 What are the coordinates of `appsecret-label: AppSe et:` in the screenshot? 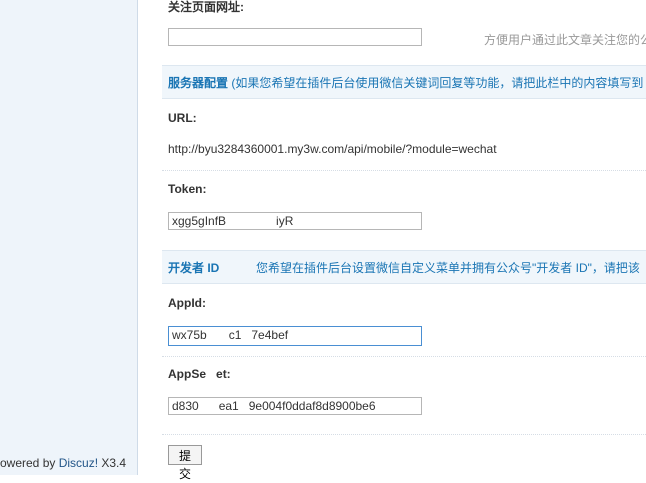 It's located at (199, 374).